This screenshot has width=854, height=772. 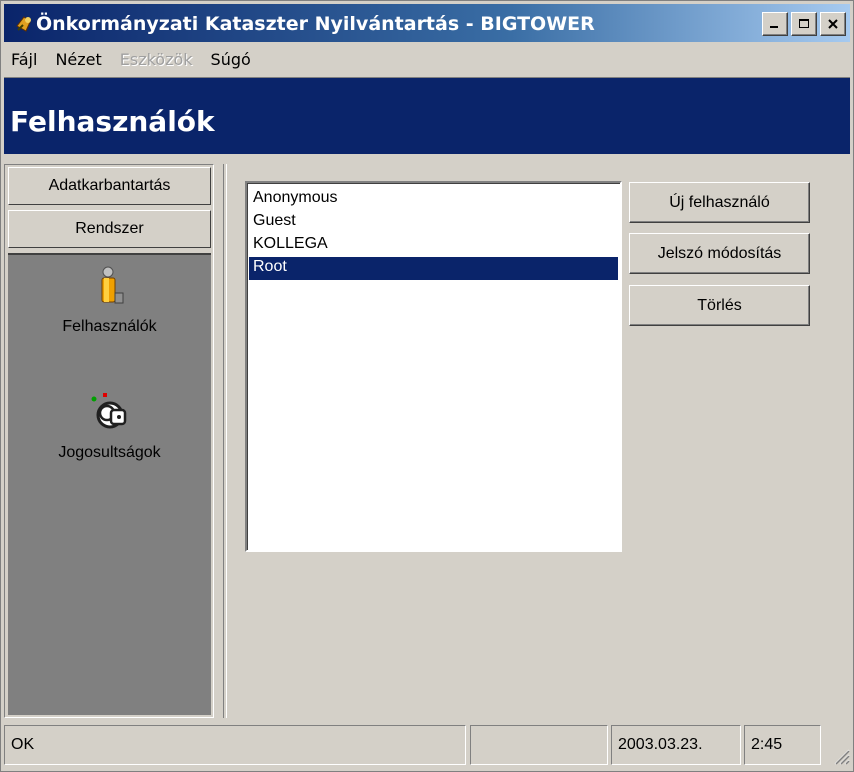 I want to click on resize-grip-icon, so click(x=840, y=755).